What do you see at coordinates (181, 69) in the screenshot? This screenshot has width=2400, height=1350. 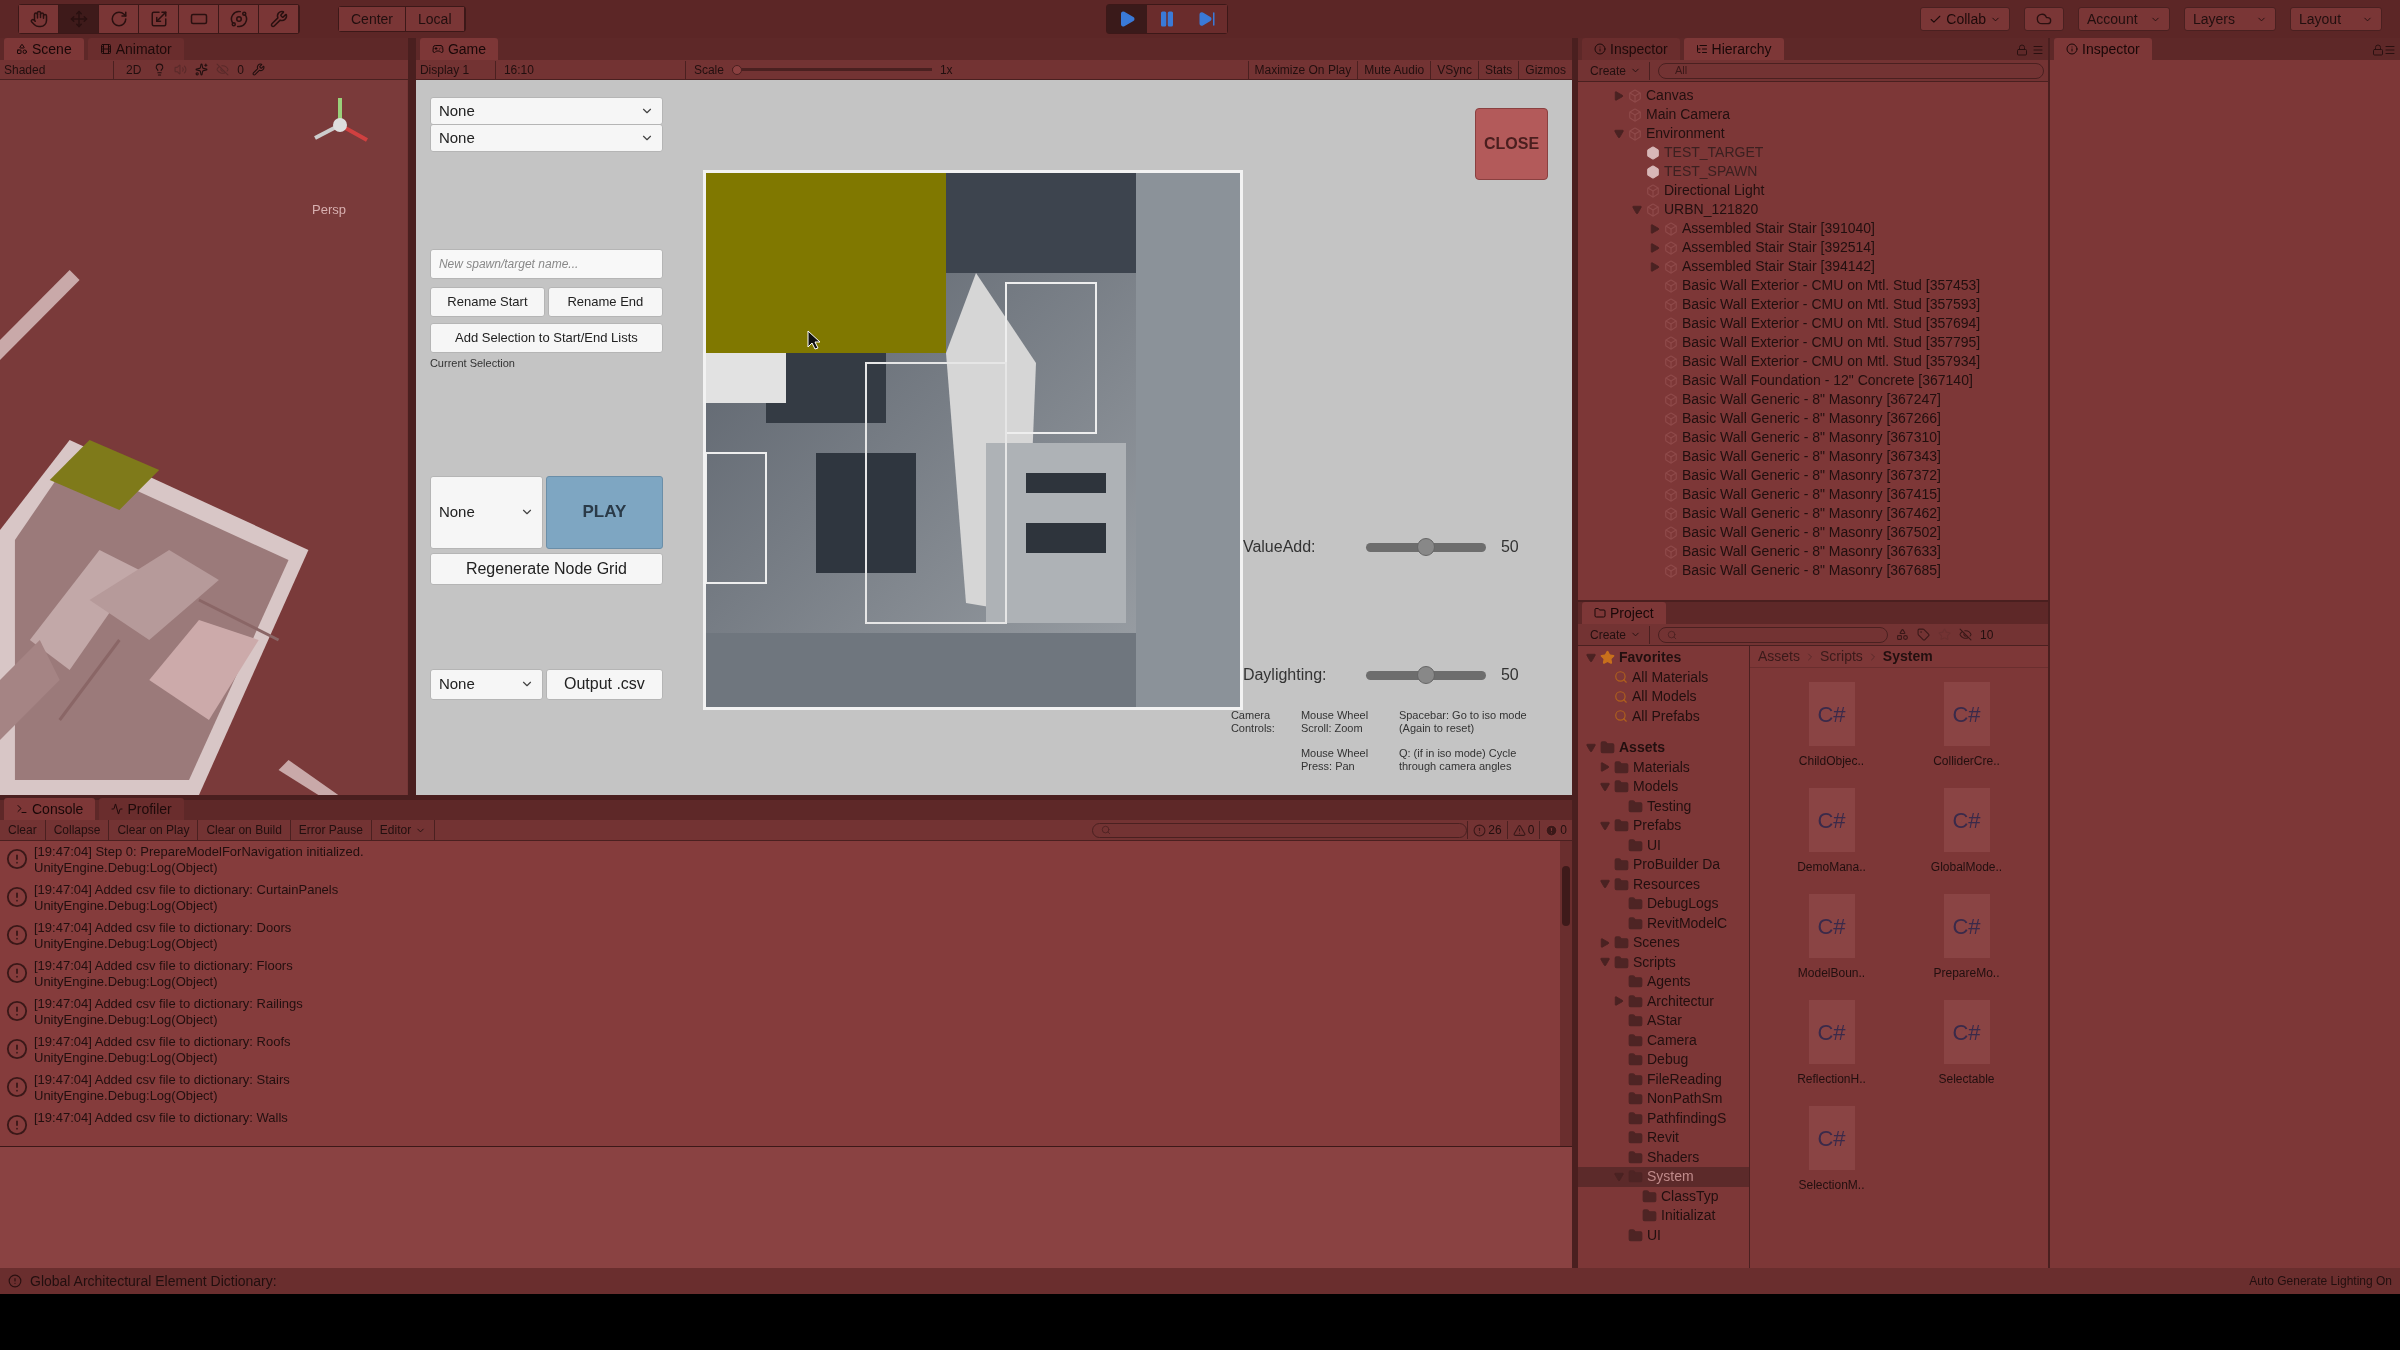 I see `speaker-icon` at bounding box center [181, 69].